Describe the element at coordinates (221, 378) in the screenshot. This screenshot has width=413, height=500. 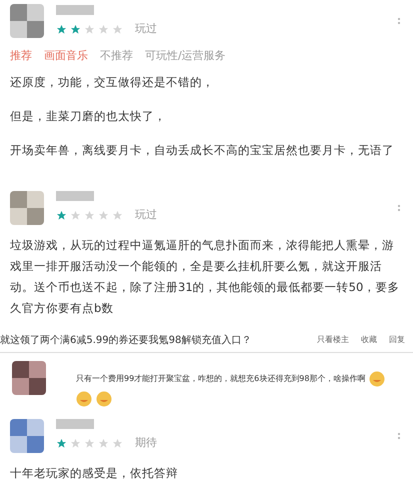
I see `reply-text: 只有一个费用99才能打开聚宝盆，咋想的，就想充6块还得充到98那个，啥操作啊` at that location.